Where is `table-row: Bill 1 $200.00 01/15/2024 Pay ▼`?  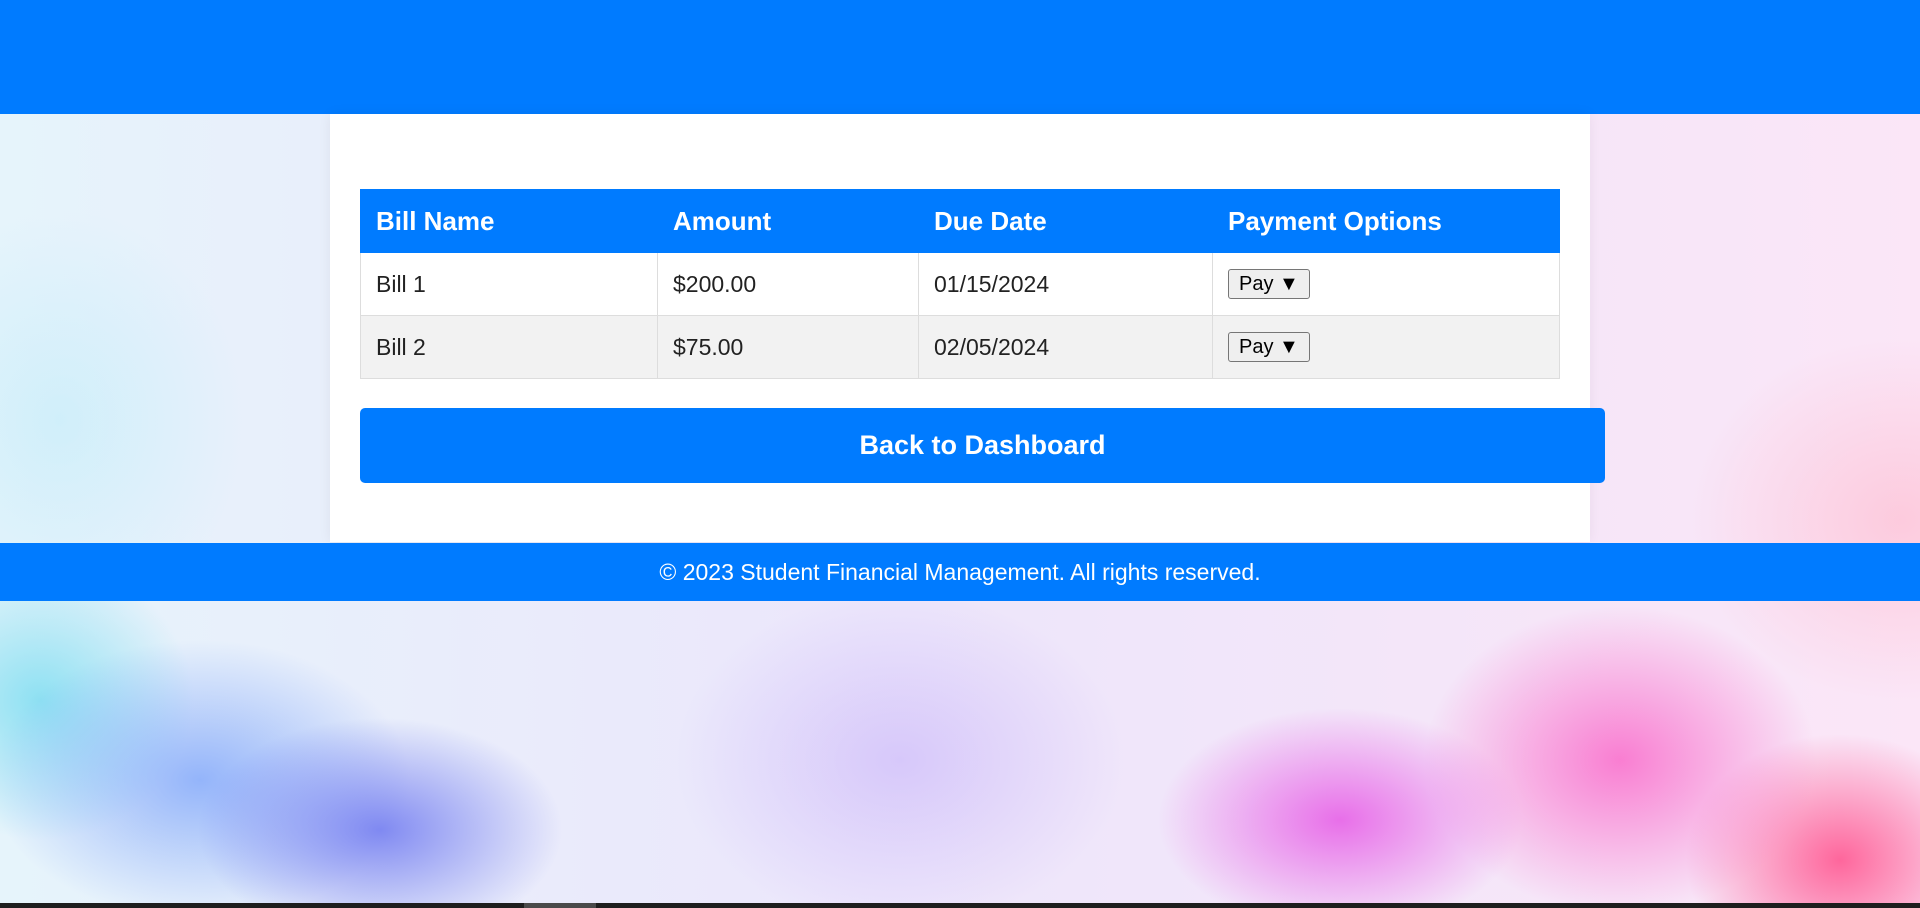 table-row: Bill 1 $200.00 01/15/2024 Pay ▼ is located at coordinates (960, 284).